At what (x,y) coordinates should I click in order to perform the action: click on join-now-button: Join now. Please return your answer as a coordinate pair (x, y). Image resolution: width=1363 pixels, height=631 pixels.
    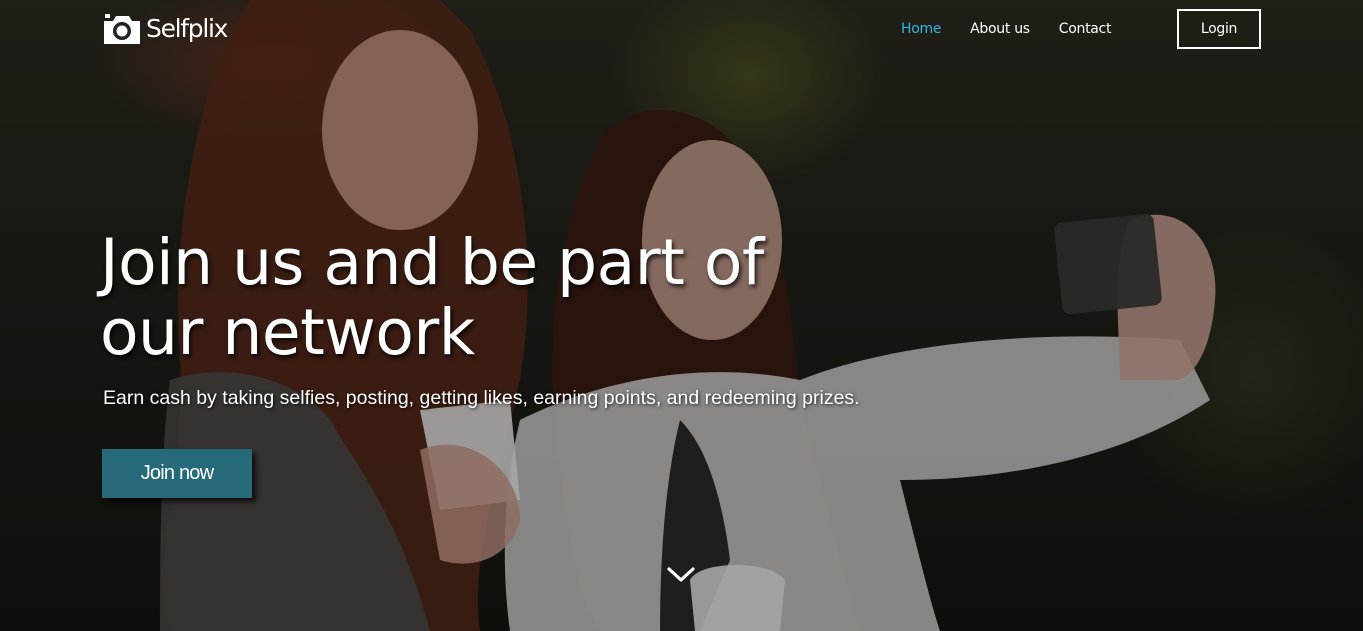
    Looking at the image, I should click on (177, 473).